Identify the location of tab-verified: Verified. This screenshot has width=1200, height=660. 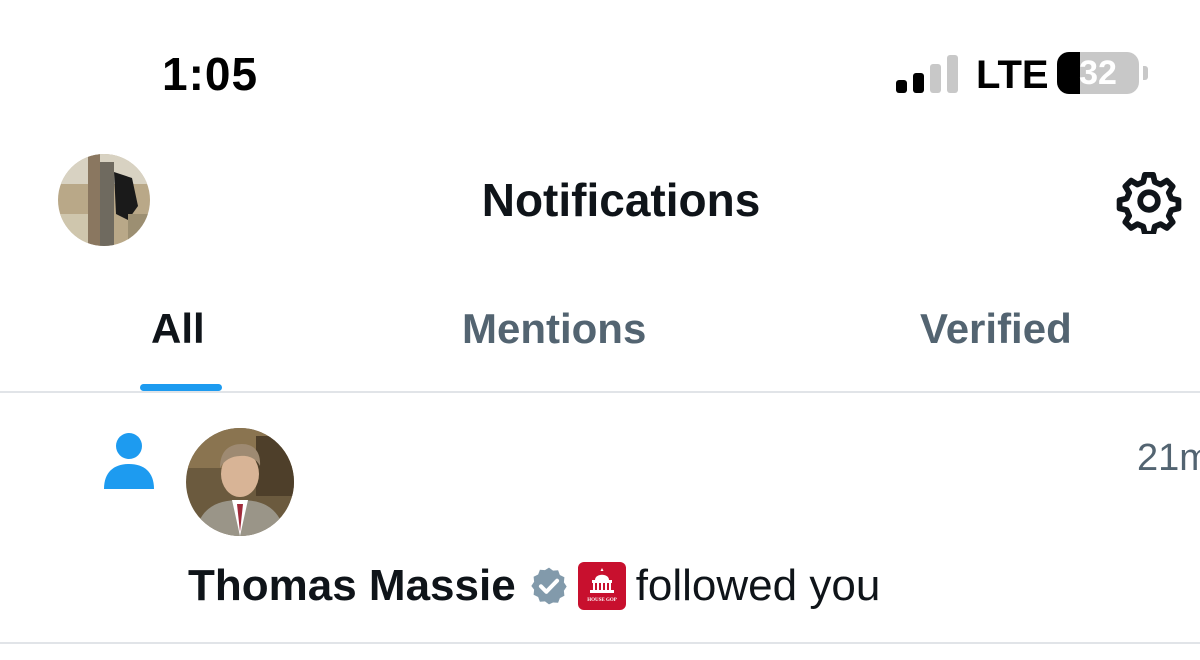
(996, 329).